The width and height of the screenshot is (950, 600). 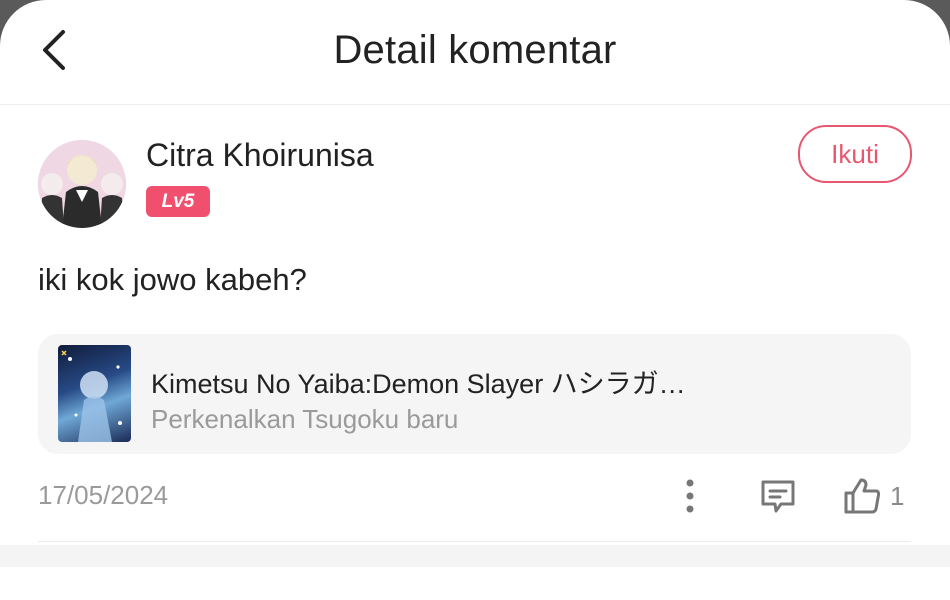 I want to click on follow-button: Ikuti, so click(x=855, y=154).